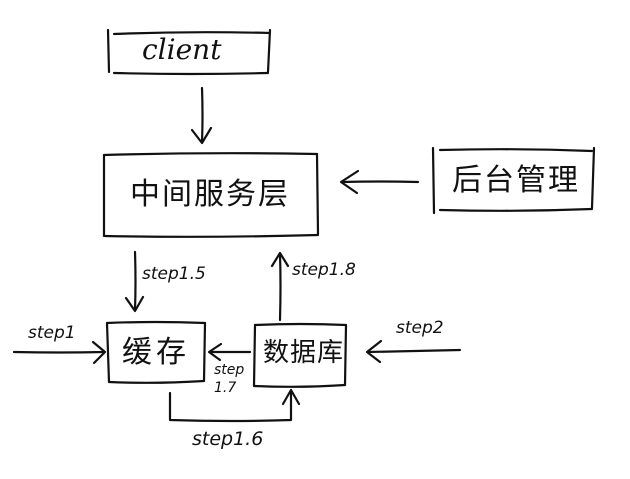 Image resolution: width=630 pixels, height=479 pixels. Describe the element at coordinates (420, 328) in the screenshot. I see `step2-label: step2` at that location.